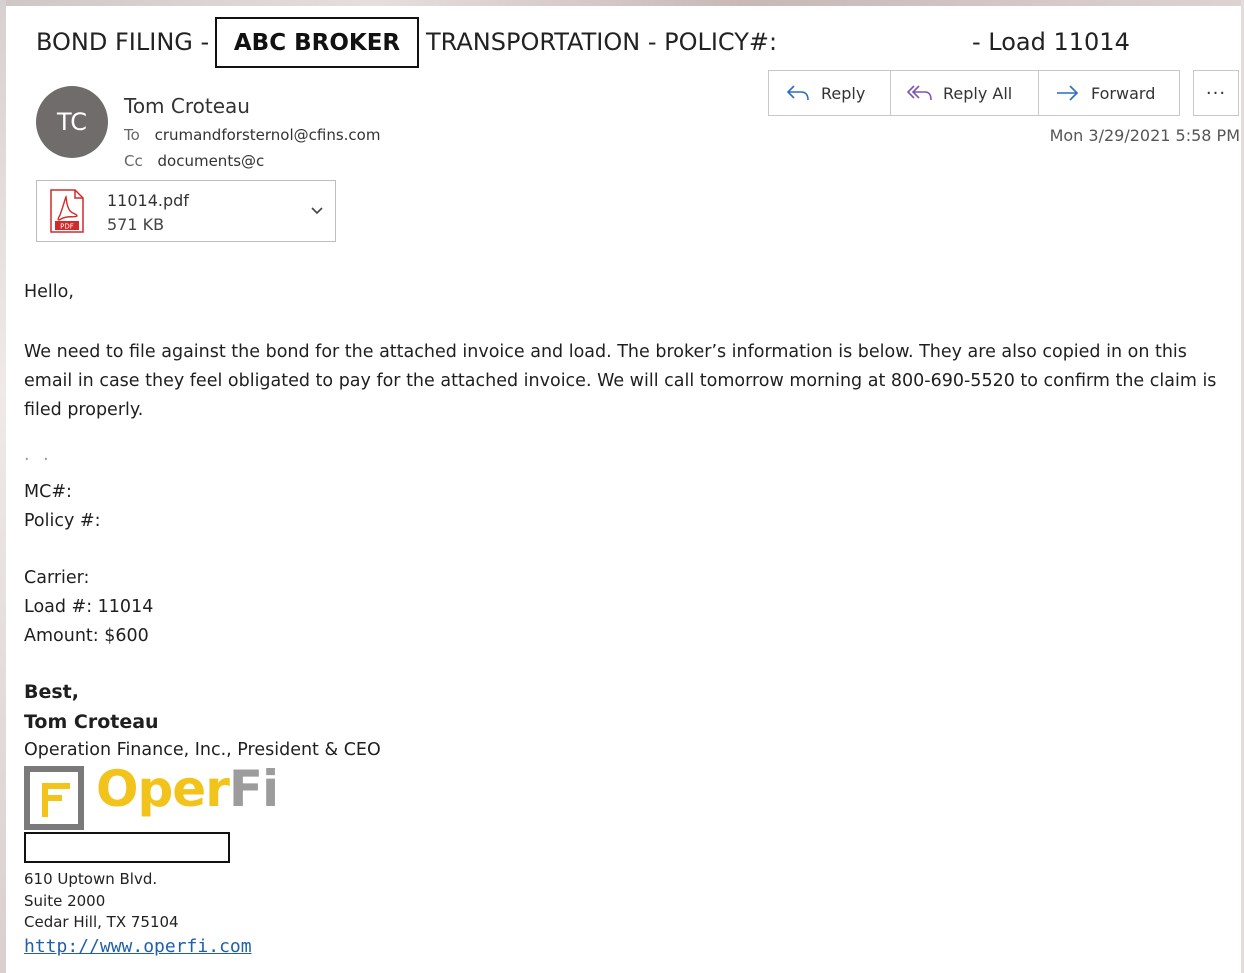  What do you see at coordinates (798, 93) in the screenshot?
I see `reply-icon` at bounding box center [798, 93].